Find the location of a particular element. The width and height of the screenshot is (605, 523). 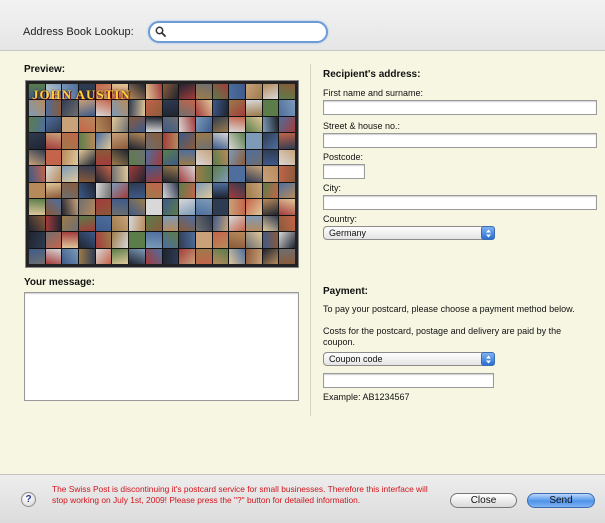

address-book-search-input is located at coordinates (247, 32).